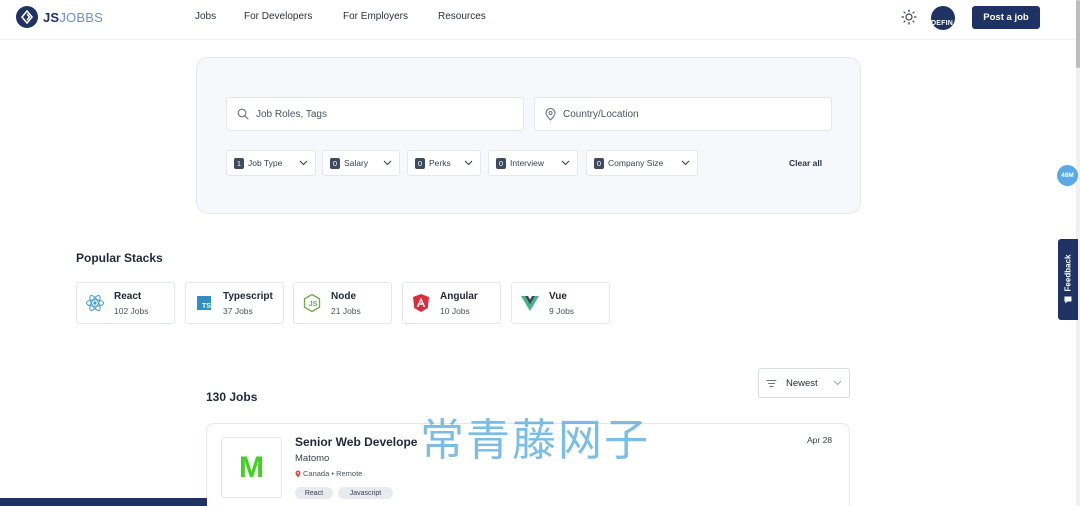  What do you see at coordinates (234, 303) in the screenshot?
I see `stack-card-typescript: TS Typescript 37 Jobs` at bounding box center [234, 303].